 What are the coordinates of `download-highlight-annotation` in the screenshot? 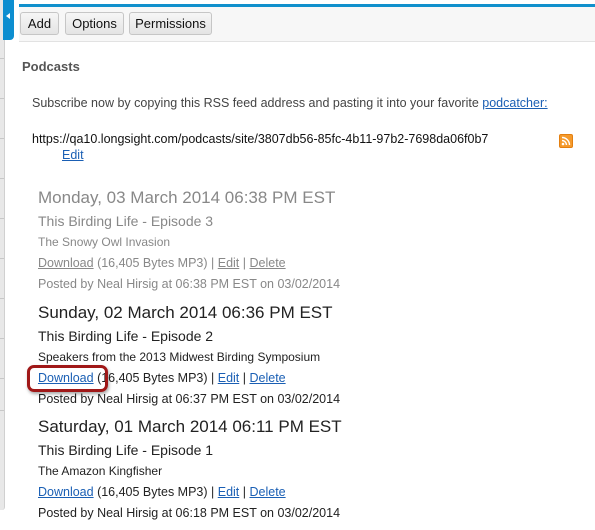 It's located at (67, 378).